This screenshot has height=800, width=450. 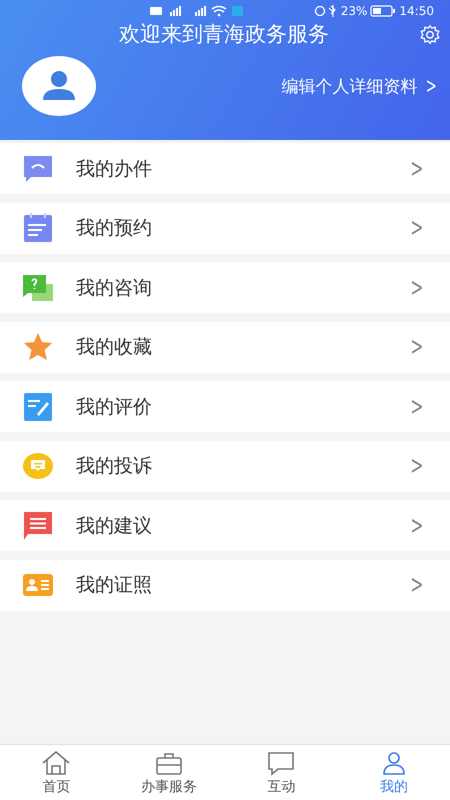 I want to click on menu-item: 我的投诉 >, so click(x=225, y=466).